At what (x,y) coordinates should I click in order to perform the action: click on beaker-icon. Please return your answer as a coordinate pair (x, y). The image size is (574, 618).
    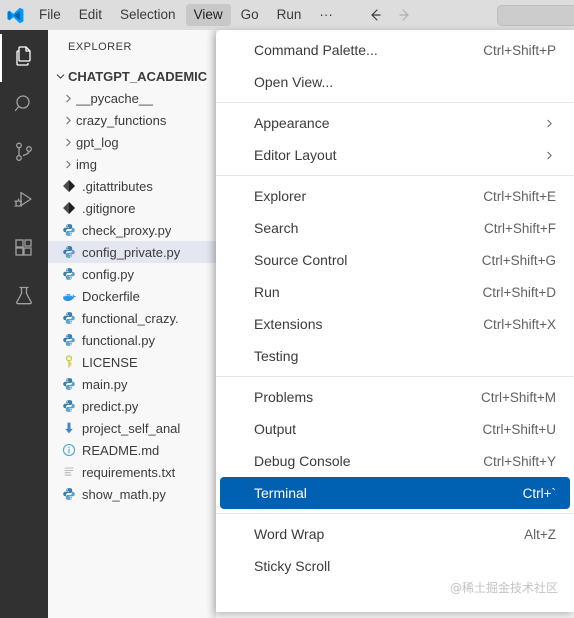
    Looking at the image, I should click on (24, 298).